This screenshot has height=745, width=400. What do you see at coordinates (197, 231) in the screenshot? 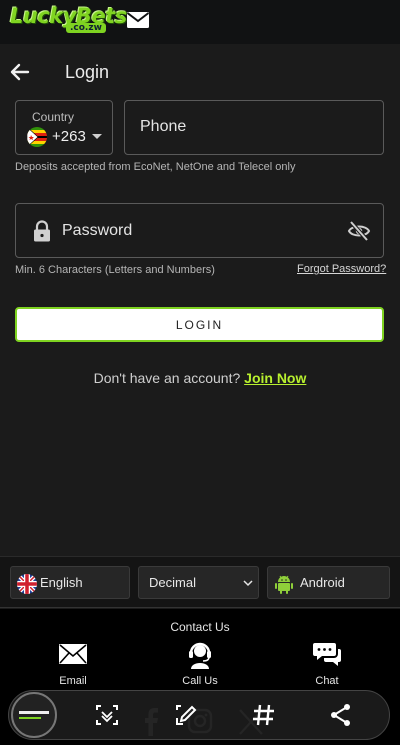
I see `password-input` at bounding box center [197, 231].